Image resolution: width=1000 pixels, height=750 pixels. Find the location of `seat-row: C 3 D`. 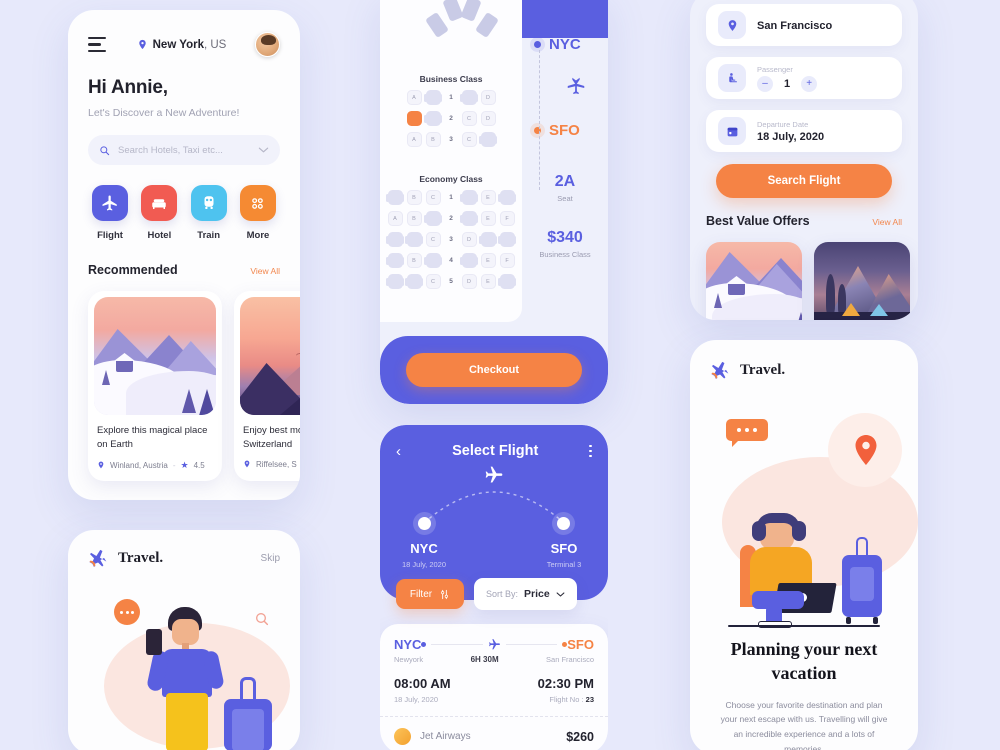

seat-row: C 3 D is located at coordinates (451, 239).